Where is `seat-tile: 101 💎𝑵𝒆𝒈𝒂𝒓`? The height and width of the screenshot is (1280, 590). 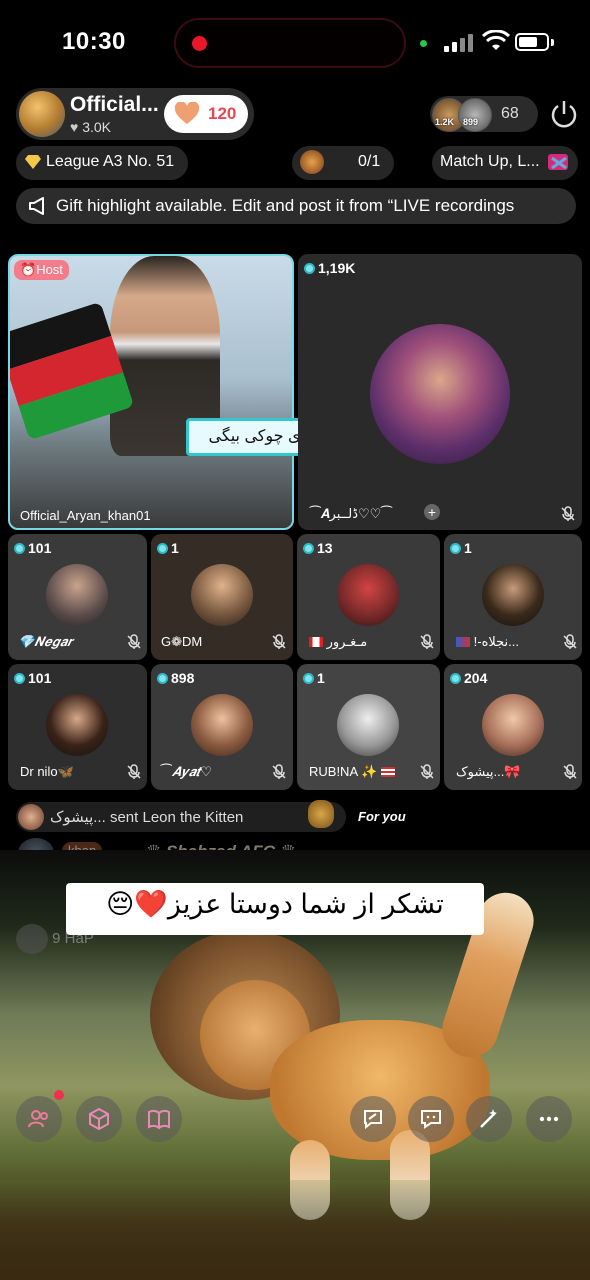
seat-tile: 101 💎𝑵𝒆𝒈𝒂𝒓 is located at coordinates (77, 597).